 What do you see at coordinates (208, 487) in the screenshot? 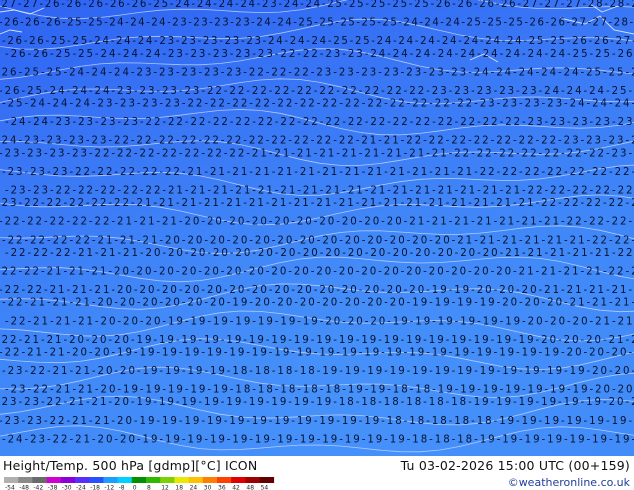
I see `legend-label: 30` at bounding box center [208, 487].